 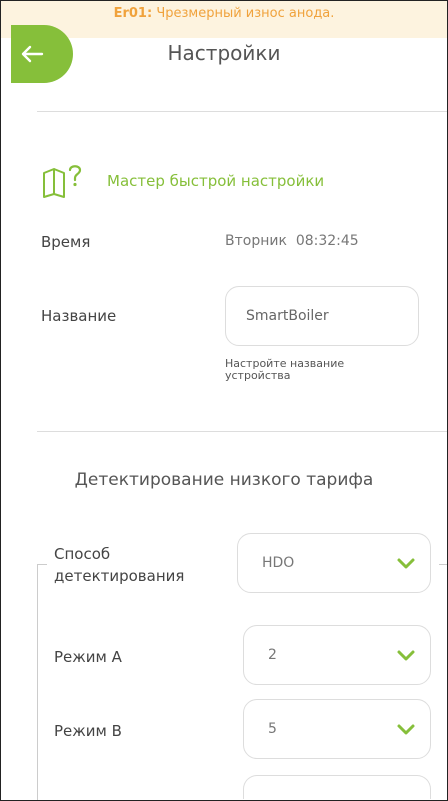 What do you see at coordinates (216, 181) in the screenshot?
I see `wizard-label: Мастер быстрой настройки` at bounding box center [216, 181].